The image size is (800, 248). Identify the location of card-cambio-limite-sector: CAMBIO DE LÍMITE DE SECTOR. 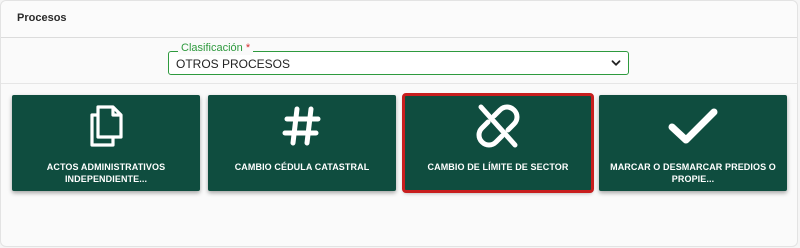
(498, 143).